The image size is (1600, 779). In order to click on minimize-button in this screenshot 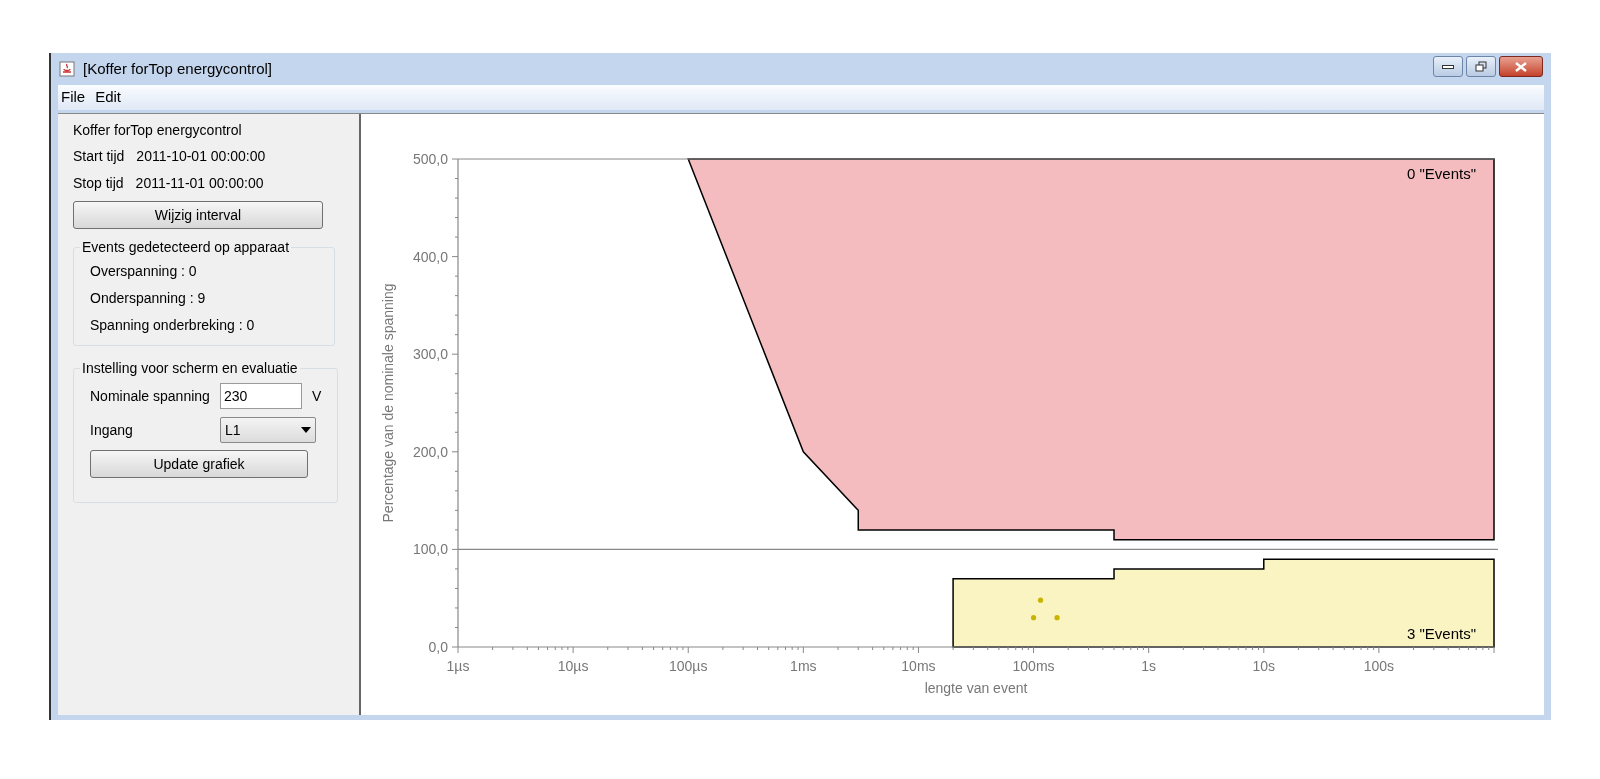, I will do `click(1448, 66)`.